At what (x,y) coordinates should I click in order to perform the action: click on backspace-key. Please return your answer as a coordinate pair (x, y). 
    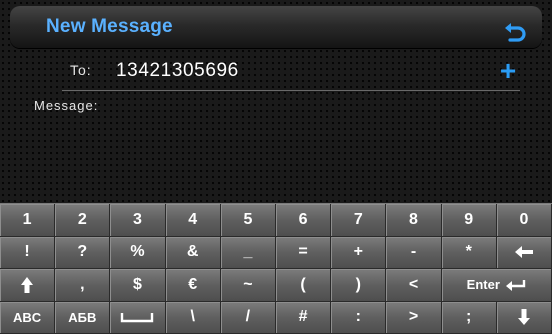
    Looking at the image, I should click on (524, 253).